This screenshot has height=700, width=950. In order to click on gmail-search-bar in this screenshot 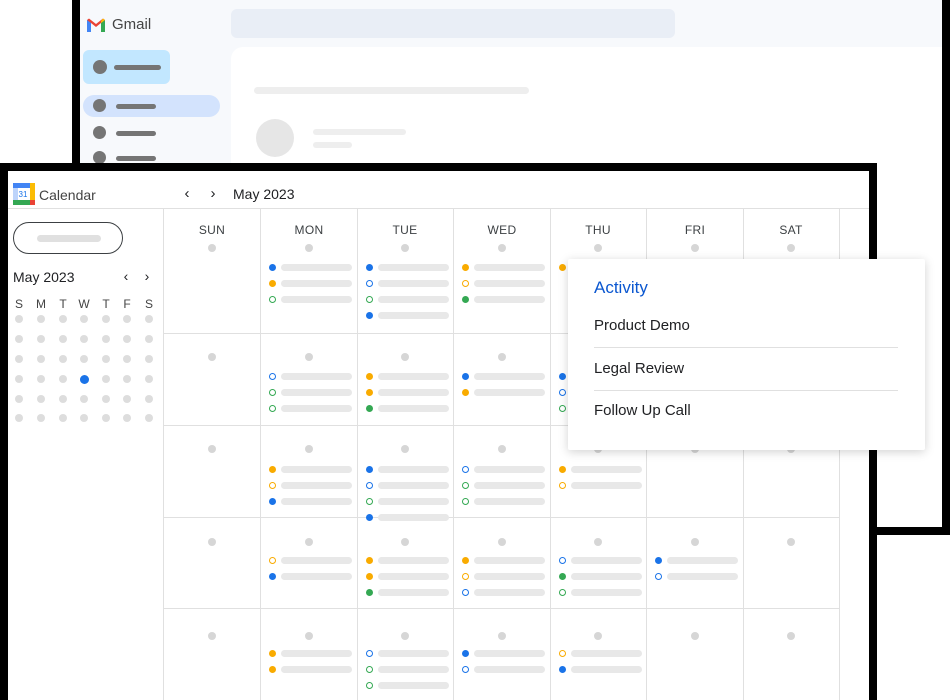, I will do `click(453, 23)`.